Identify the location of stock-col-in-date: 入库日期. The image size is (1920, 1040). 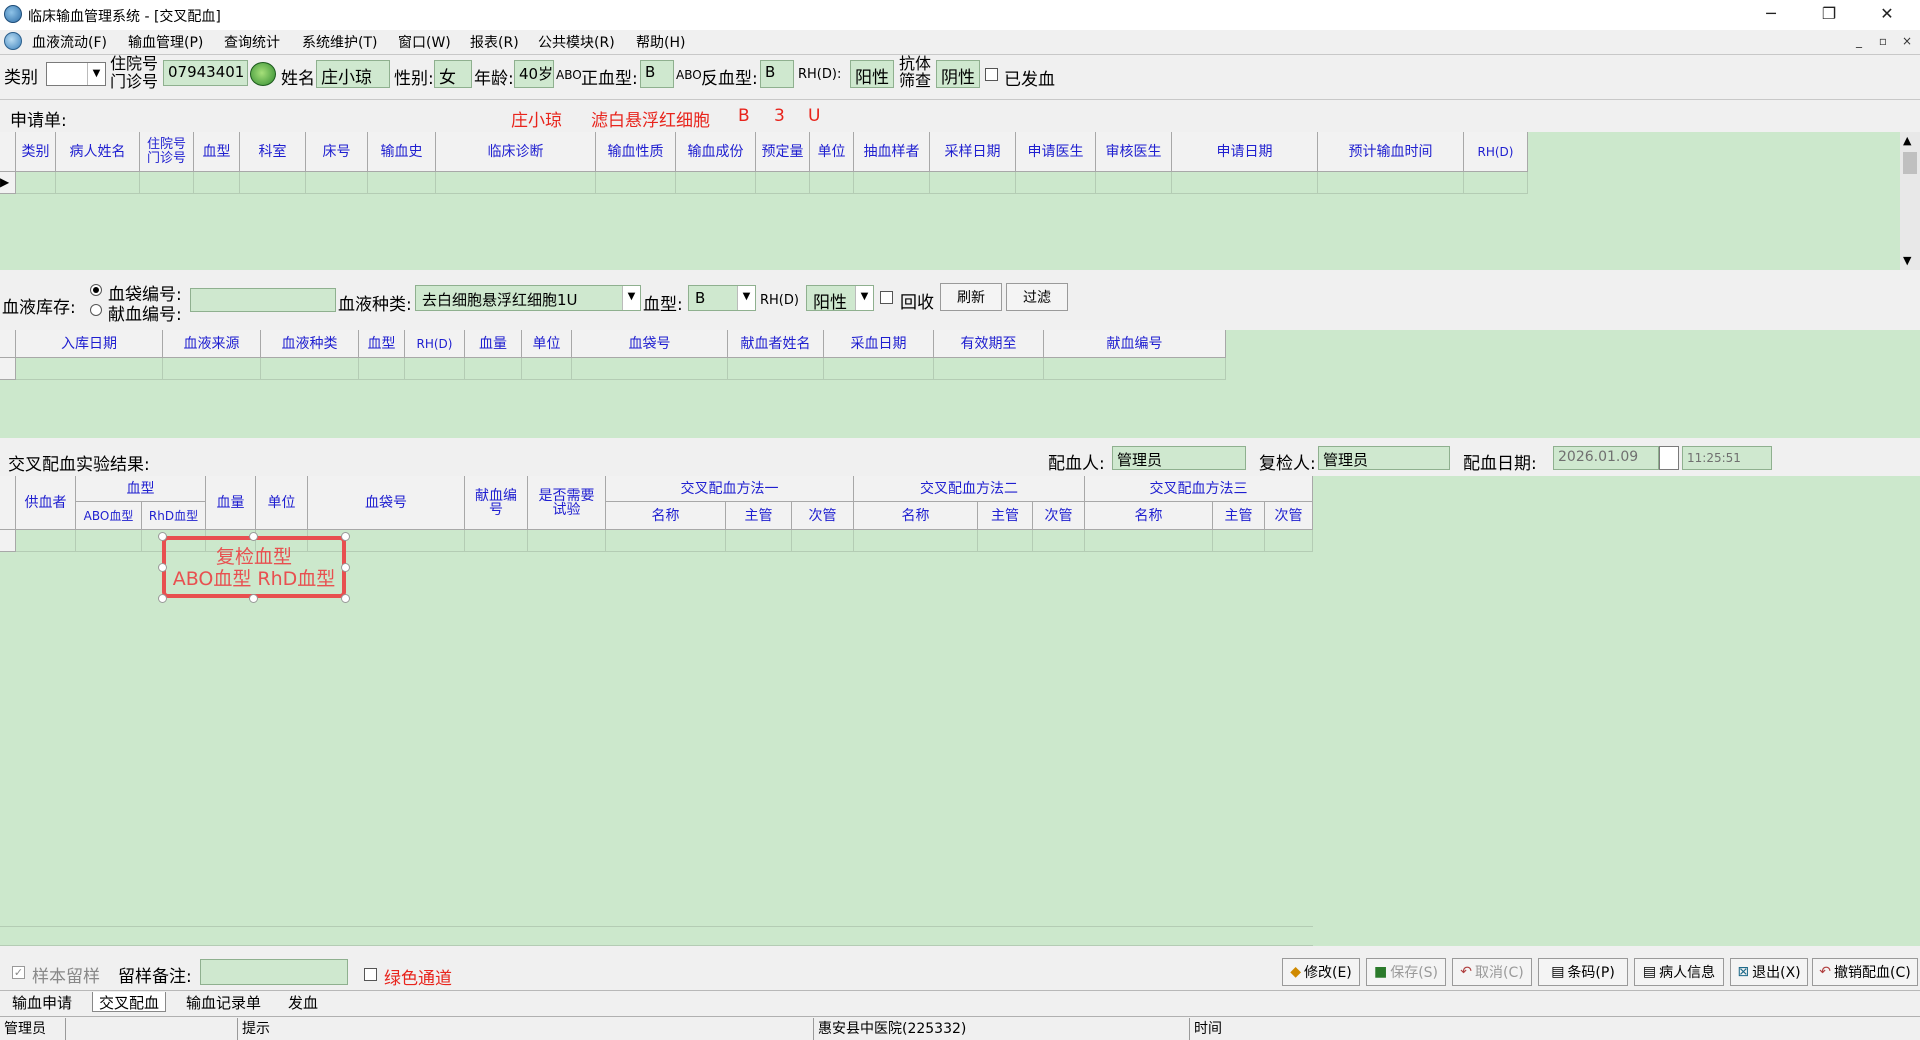
(89, 344).